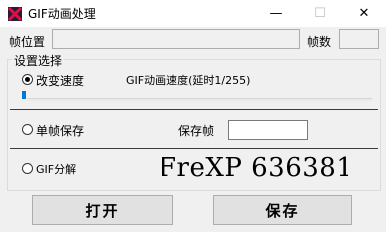 Image resolution: width=386 pixels, height=240 pixels. Describe the element at coordinates (199, 99) in the screenshot. I see `slider-track` at that location.